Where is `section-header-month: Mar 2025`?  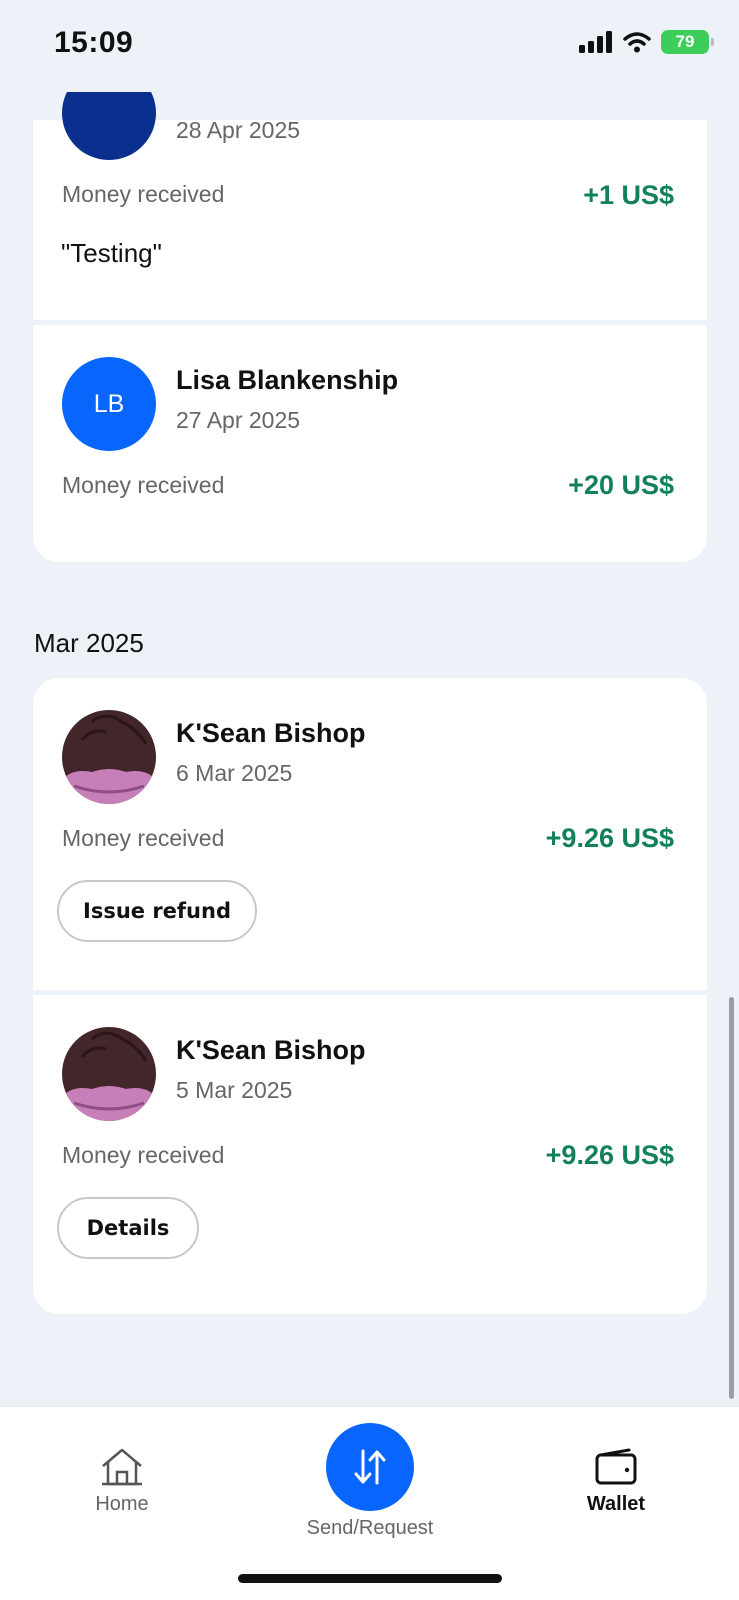
section-header-month: Mar 2025 is located at coordinates (89, 643).